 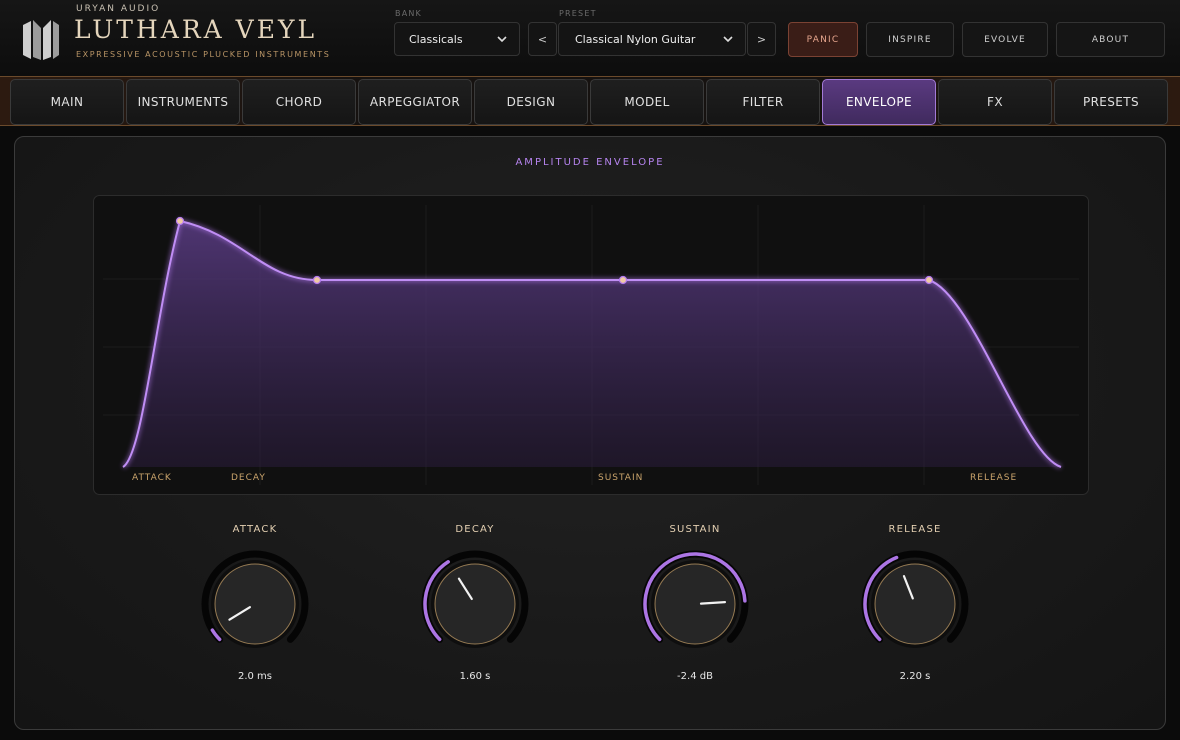 I want to click on tab-chord: CHORD, so click(x=299, y=102).